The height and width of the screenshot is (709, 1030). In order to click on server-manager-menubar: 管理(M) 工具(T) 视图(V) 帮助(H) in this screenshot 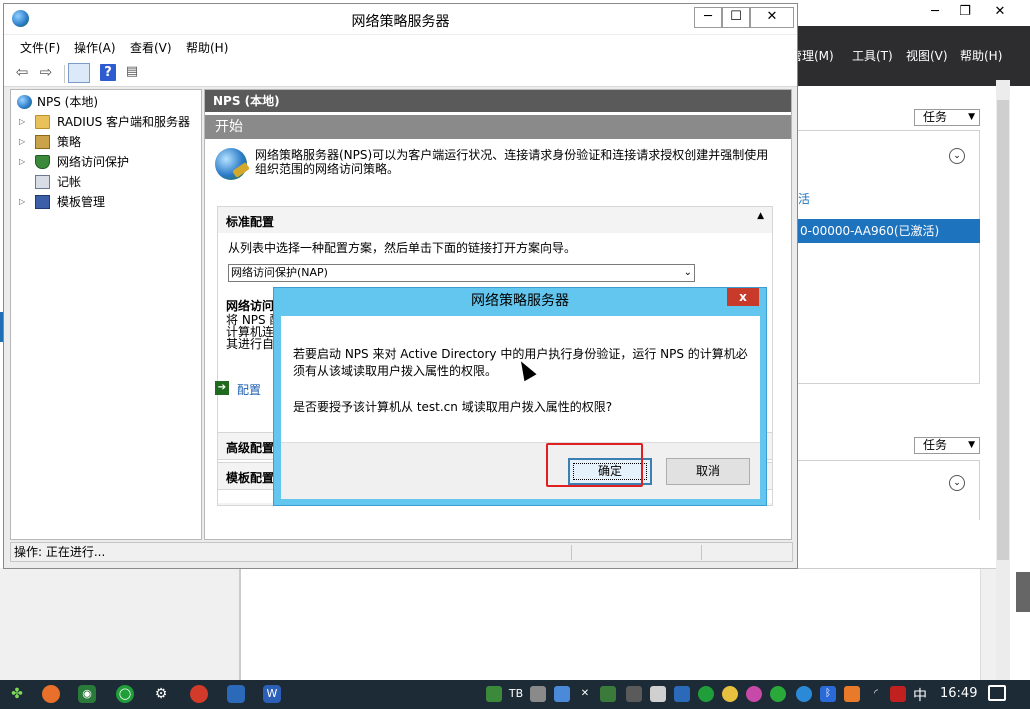, I will do `click(910, 56)`.